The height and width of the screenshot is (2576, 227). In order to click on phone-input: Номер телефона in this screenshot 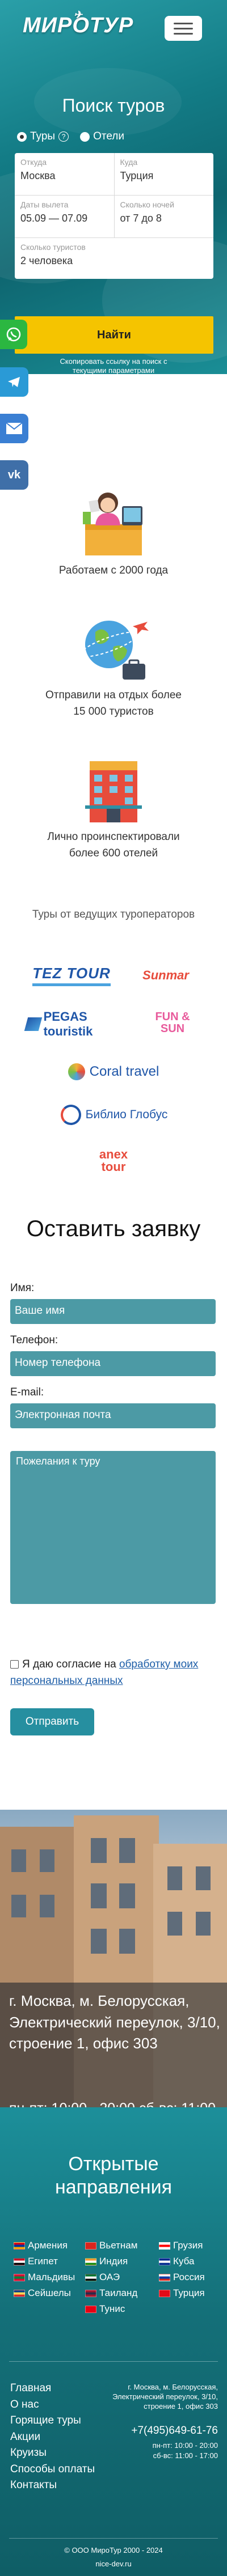, I will do `click(113, 1363)`.